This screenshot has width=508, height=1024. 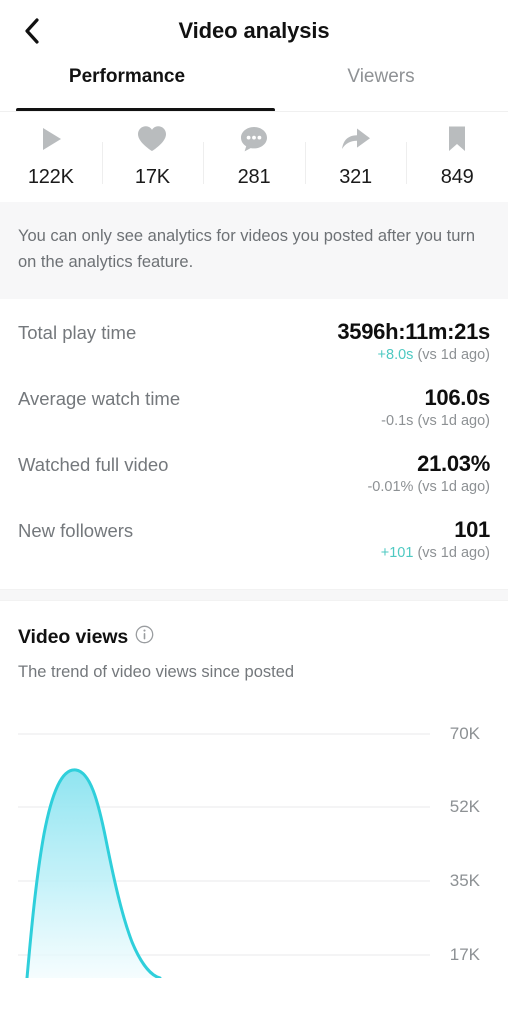 I want to click on metric-right: 101 +101 (vs 1d ago), so click(x=436, y=540).